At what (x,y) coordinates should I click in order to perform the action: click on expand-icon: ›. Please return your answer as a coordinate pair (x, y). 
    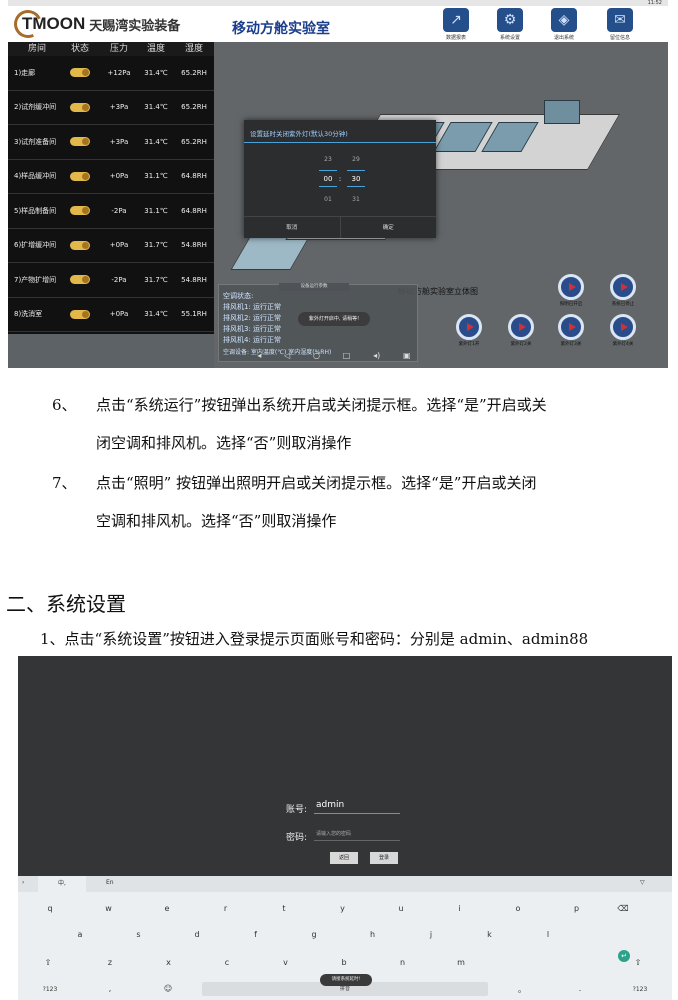
    Looking at the image, I should click on (23, 882).